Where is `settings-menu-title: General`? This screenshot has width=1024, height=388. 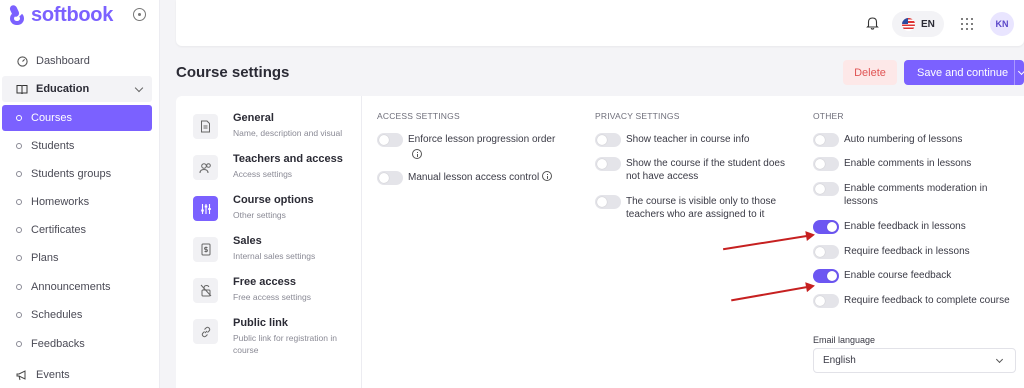
settings-menu-title: General is located at coordinates (253, 118).